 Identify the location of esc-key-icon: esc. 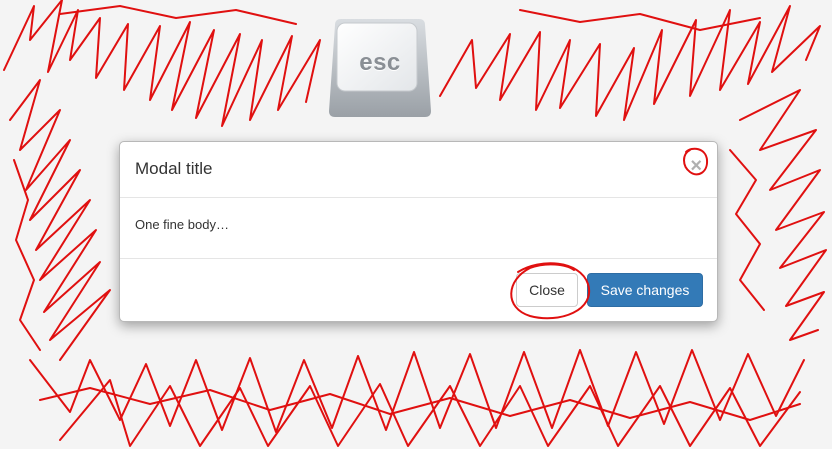
(380, 69).